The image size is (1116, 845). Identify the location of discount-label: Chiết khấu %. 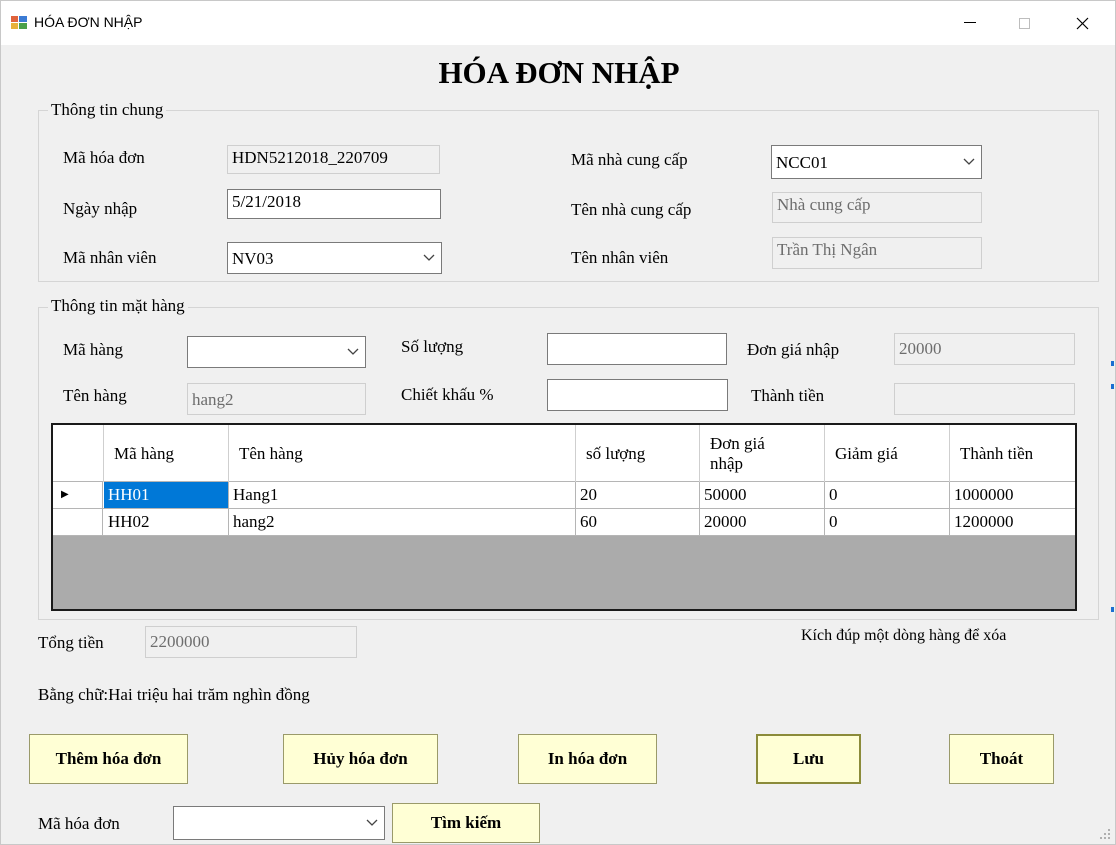
(447, 394).